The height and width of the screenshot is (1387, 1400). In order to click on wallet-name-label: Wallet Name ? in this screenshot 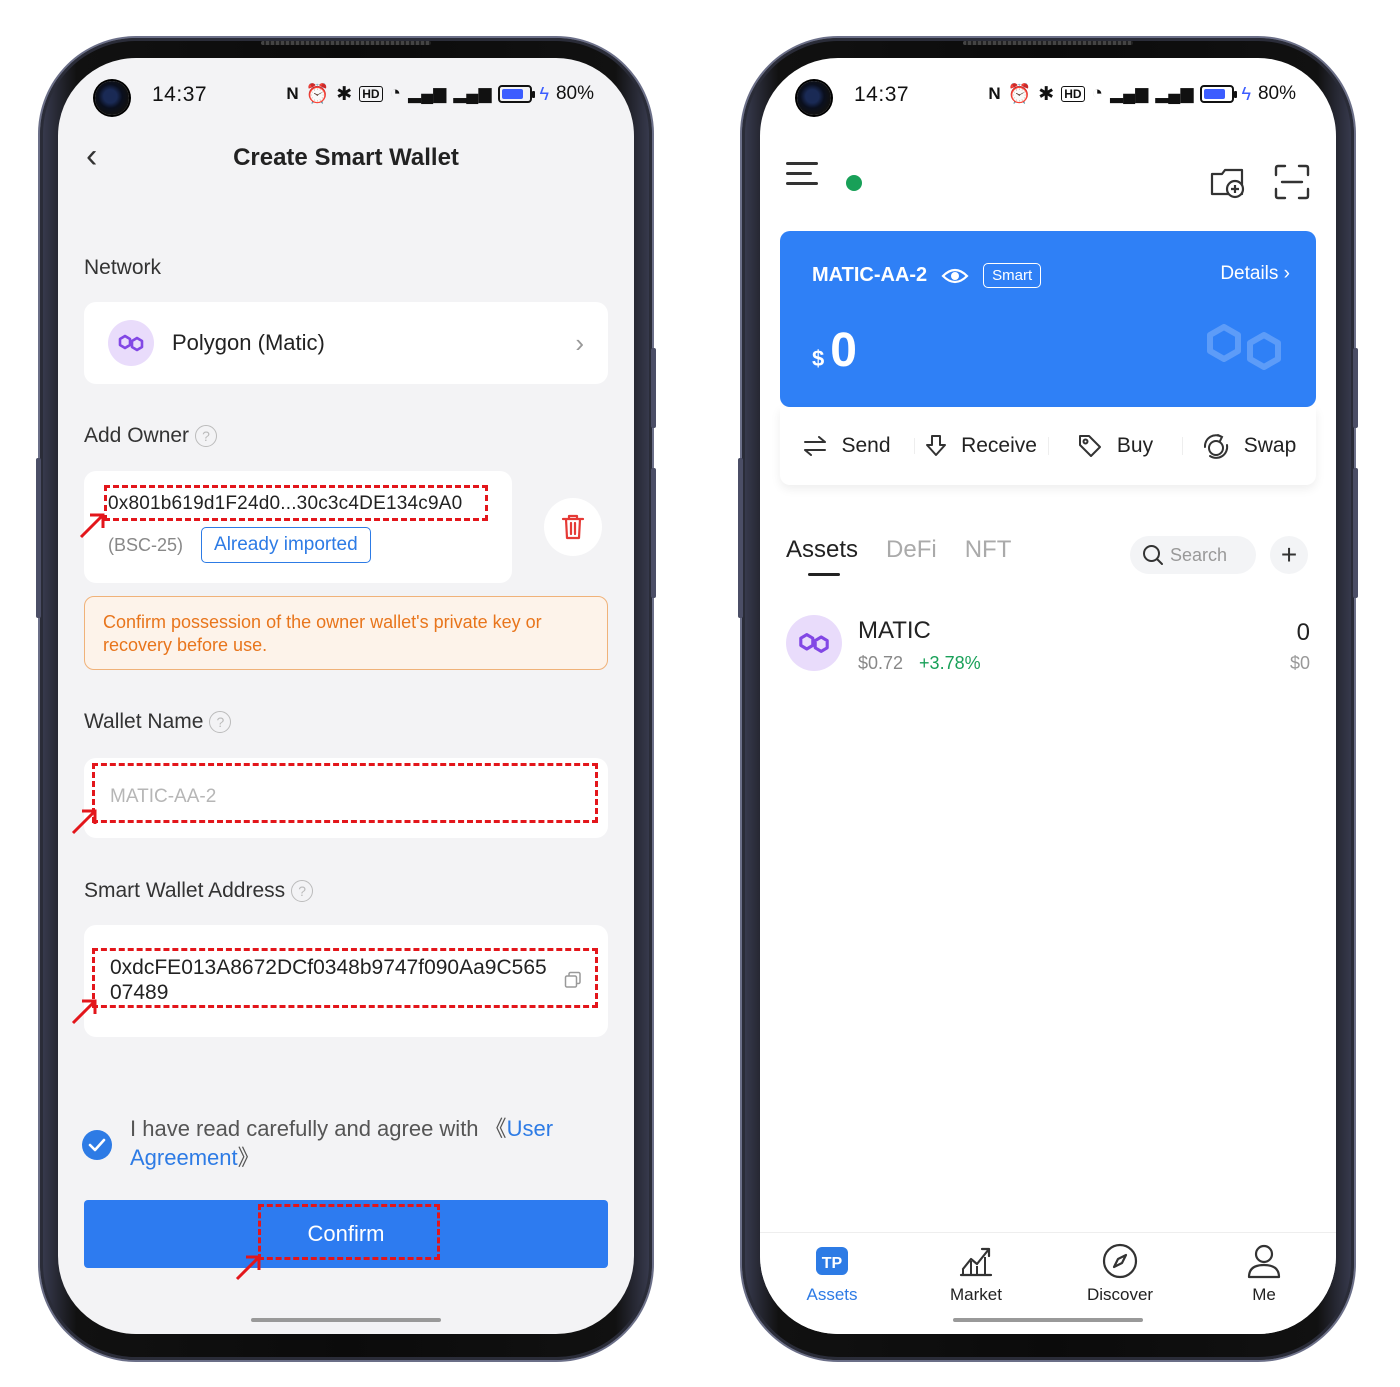, I will do `click(158, 722)`.